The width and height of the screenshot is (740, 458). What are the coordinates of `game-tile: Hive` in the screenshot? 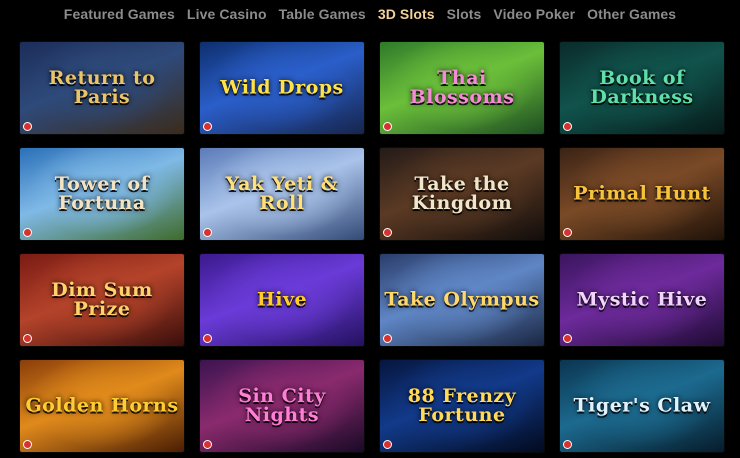 It's located at (282, 300).